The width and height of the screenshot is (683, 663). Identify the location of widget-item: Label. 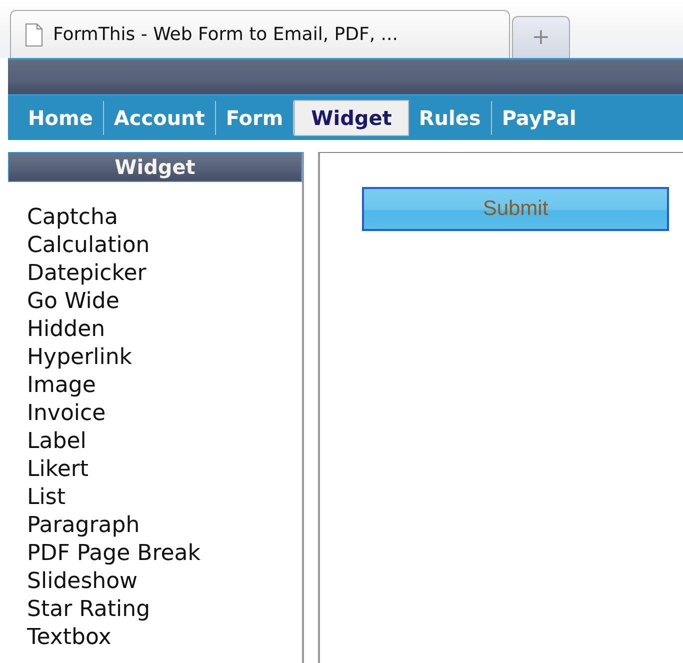
(164, 442).